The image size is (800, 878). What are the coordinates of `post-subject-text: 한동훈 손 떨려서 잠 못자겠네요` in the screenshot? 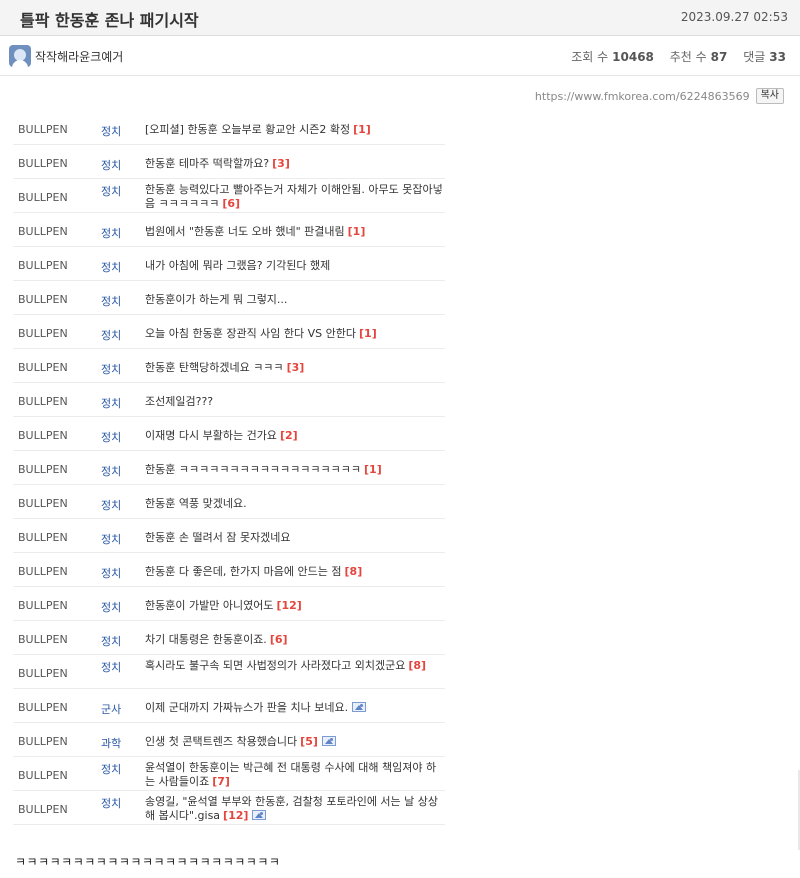 It's located at (218, 537).